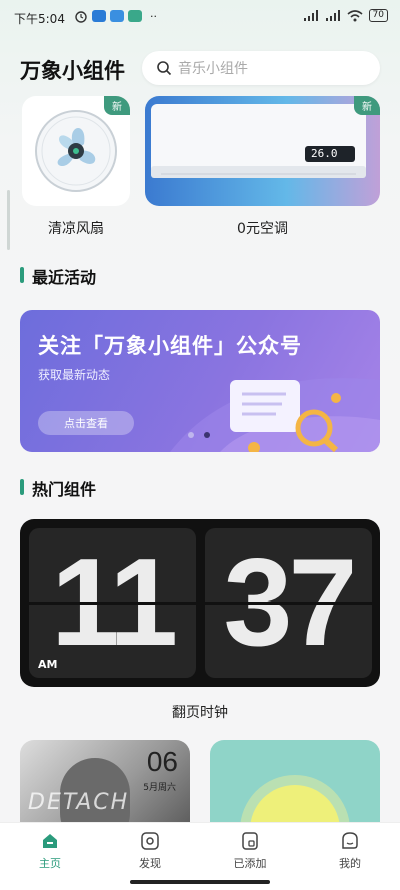 The width and height of the screenshot is (400, 890). What do you see at coordinates (350, 851) in the screenshot?
I see `nav-profile: 我的` at bounding box center [350, 851].